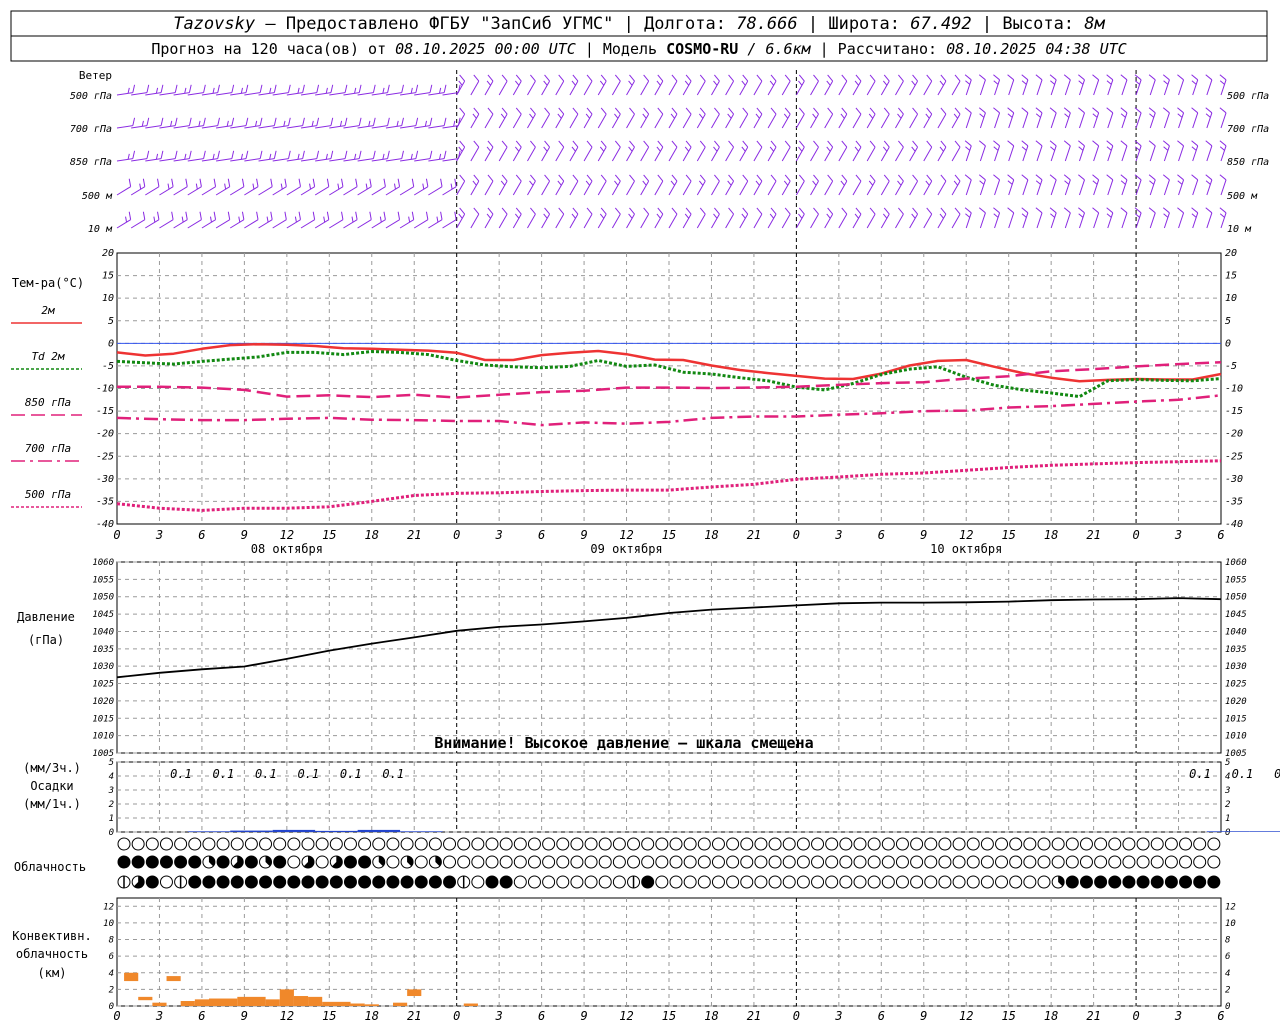 This screenshot has width=1280, height=1024. What do you see at coordinates (1242, 196) in the screenshot?
I see `wind-level-label-right: 500 м` at bounding box center [1242, 196].